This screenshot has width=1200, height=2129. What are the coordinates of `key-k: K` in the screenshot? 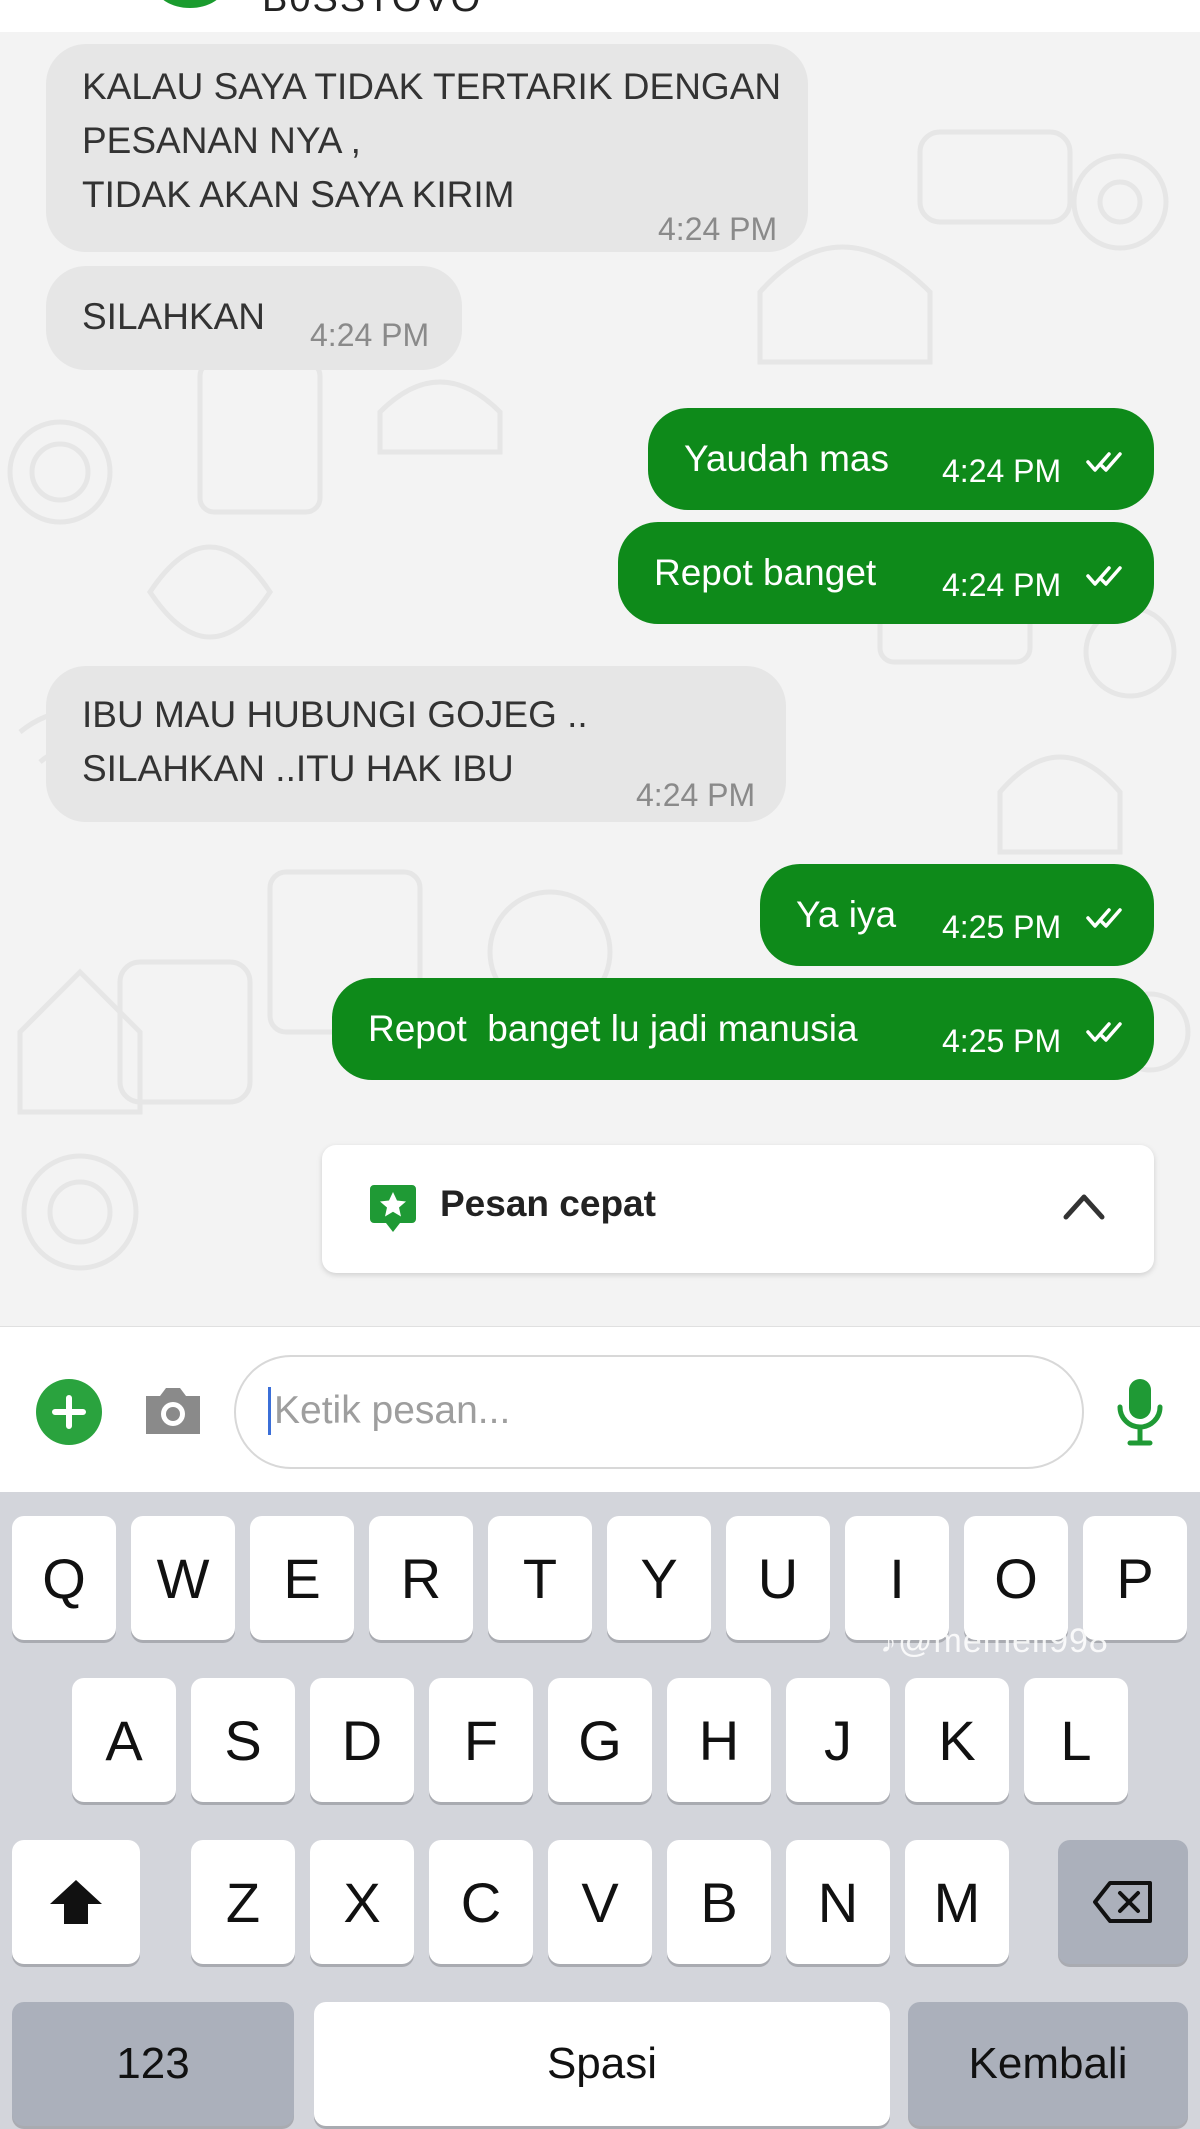 It's located at (957, 1740).